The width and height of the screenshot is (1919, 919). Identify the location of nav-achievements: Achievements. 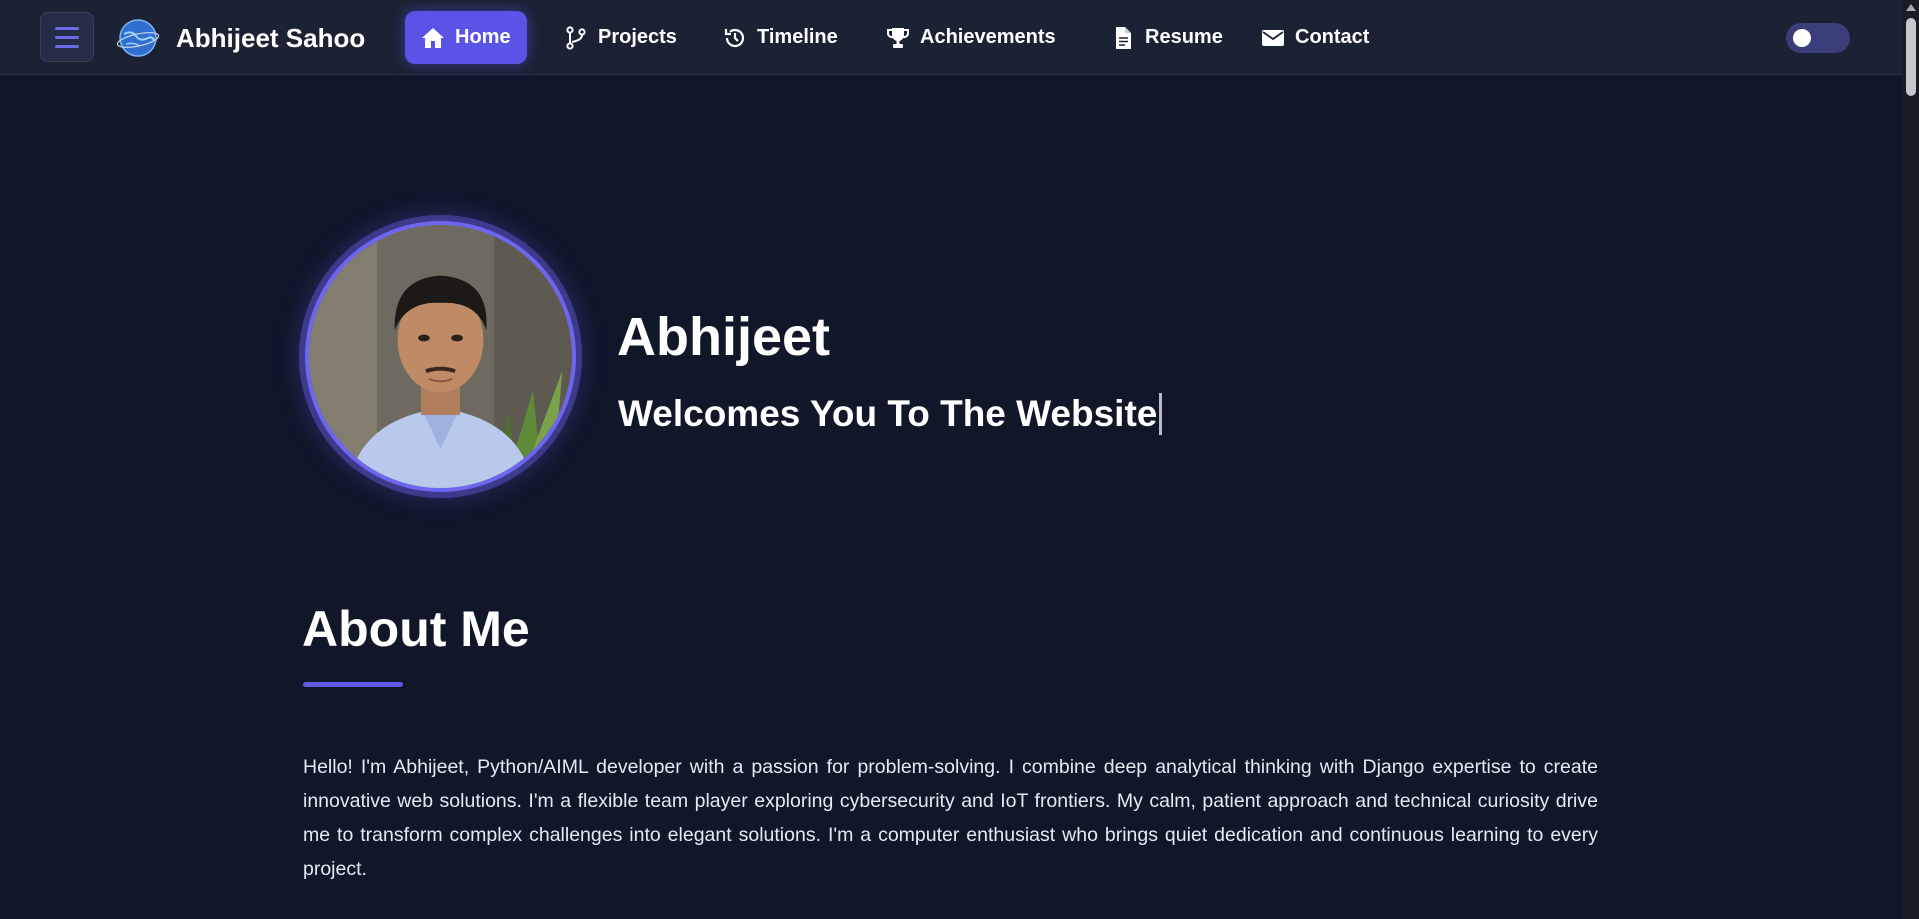
(971, 37).